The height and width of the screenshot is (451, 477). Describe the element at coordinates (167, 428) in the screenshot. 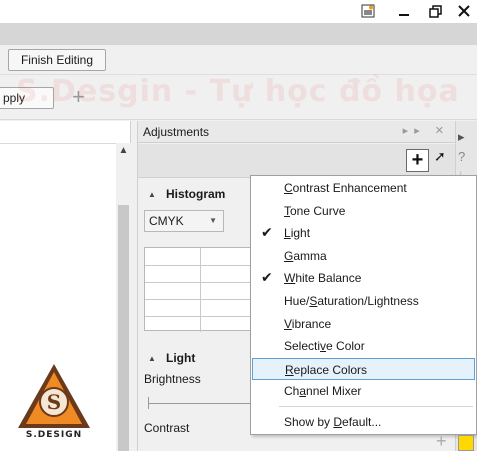

I see `contrast-label: Contrast` at that location.